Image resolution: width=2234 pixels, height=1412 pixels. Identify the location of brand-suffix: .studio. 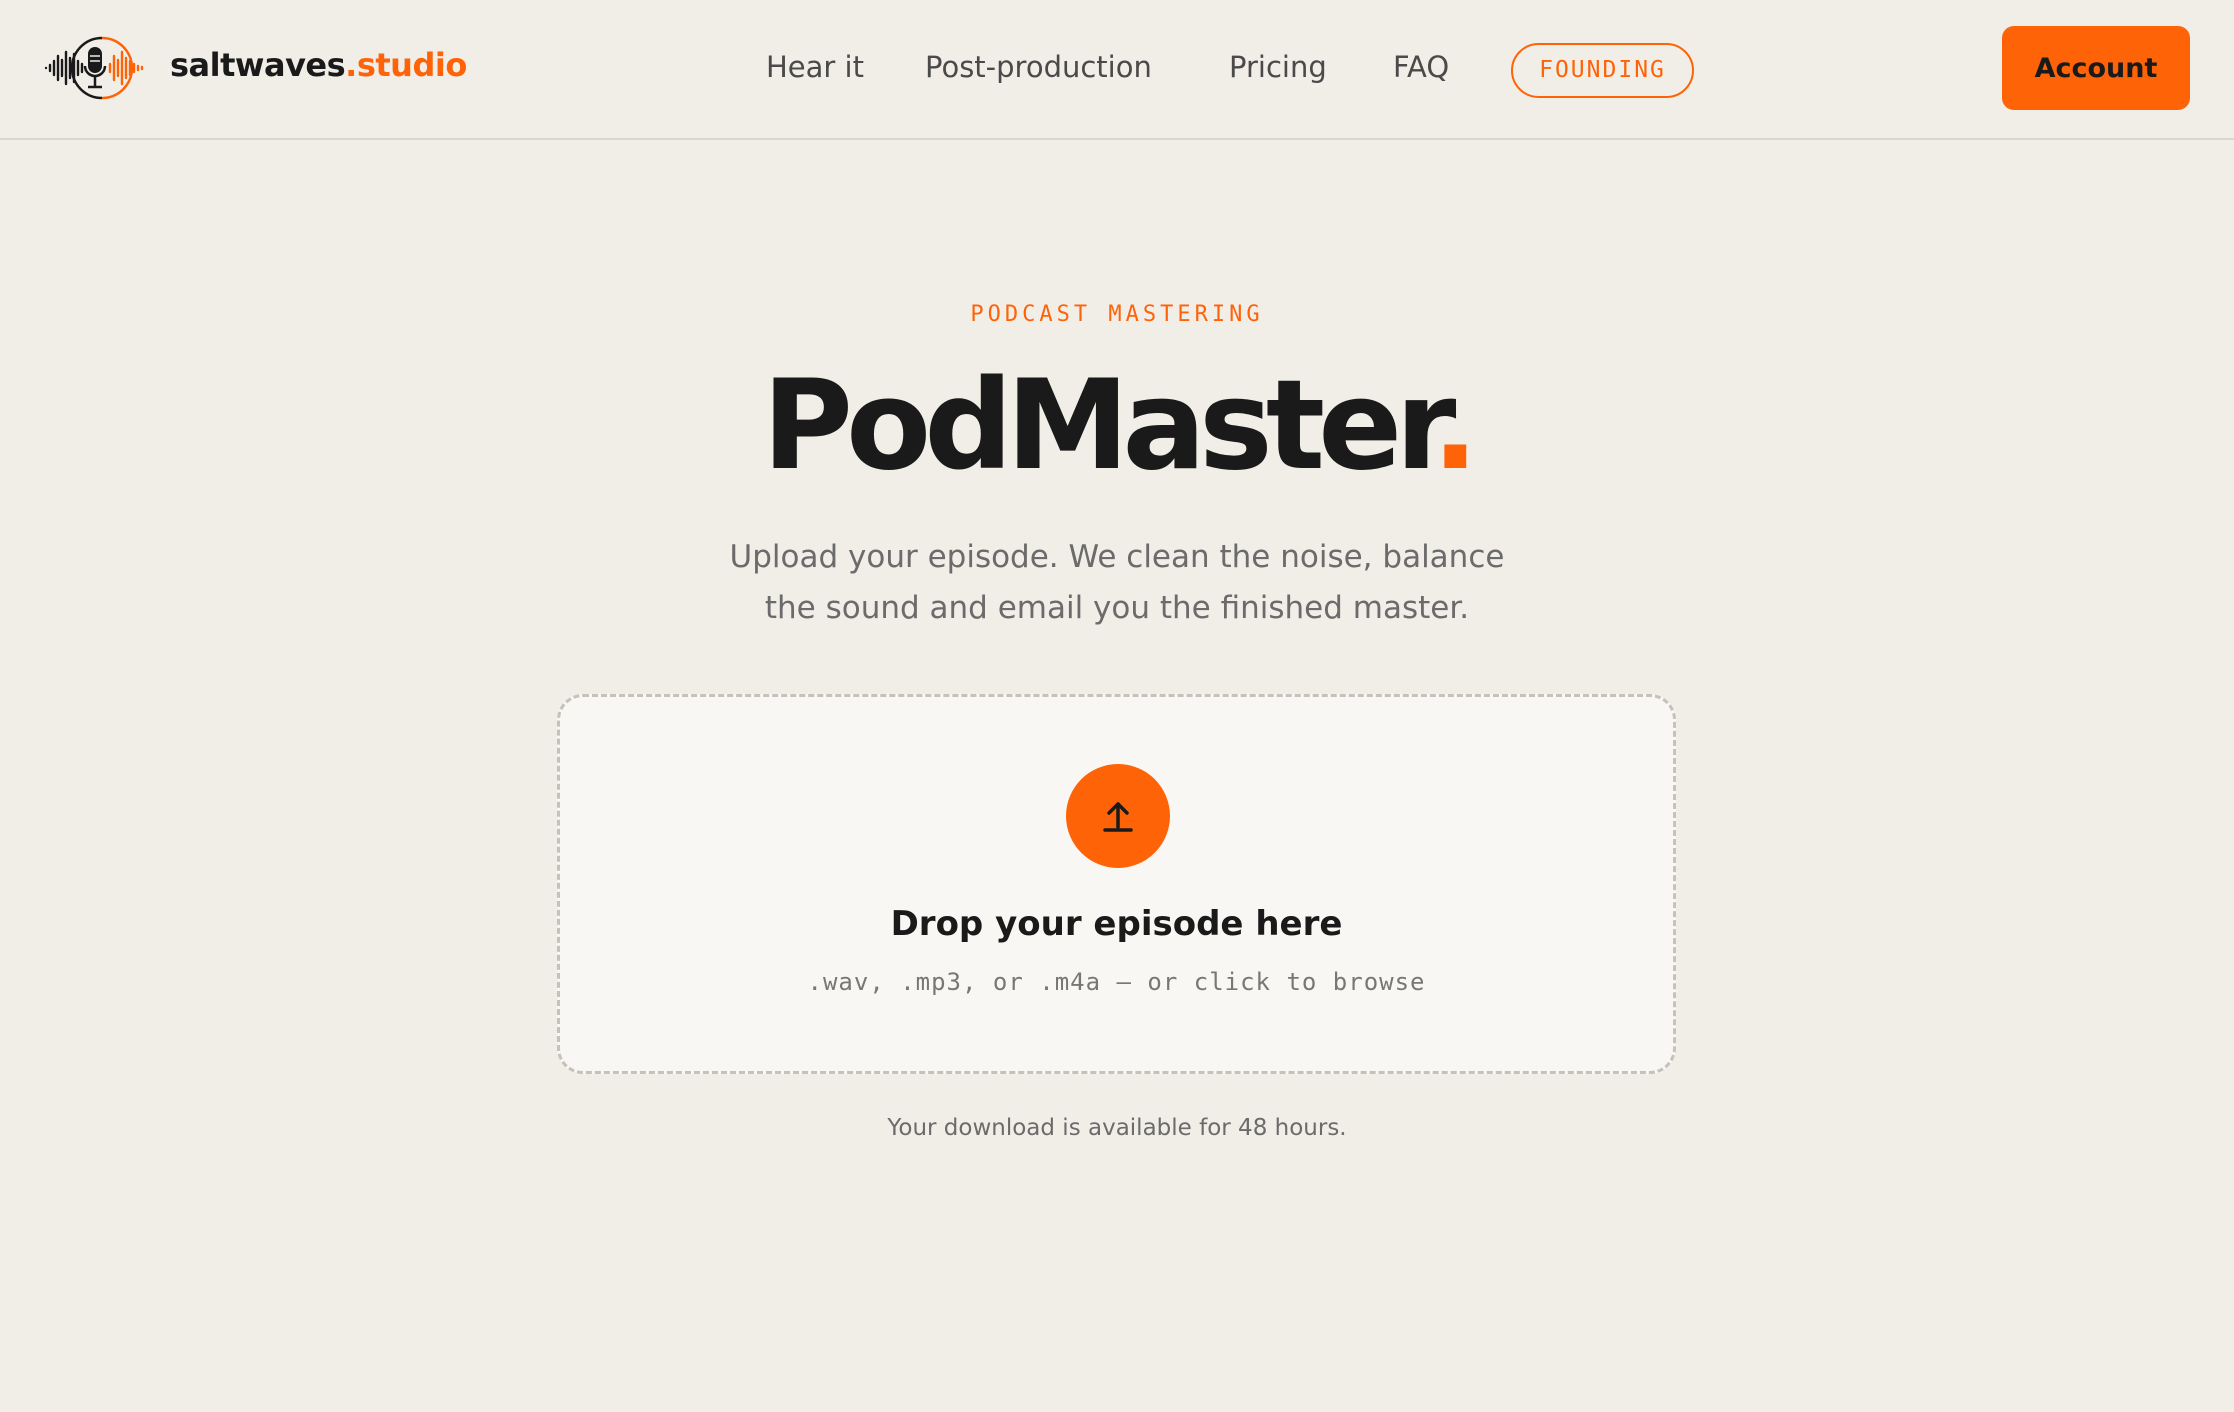
(406, 65).